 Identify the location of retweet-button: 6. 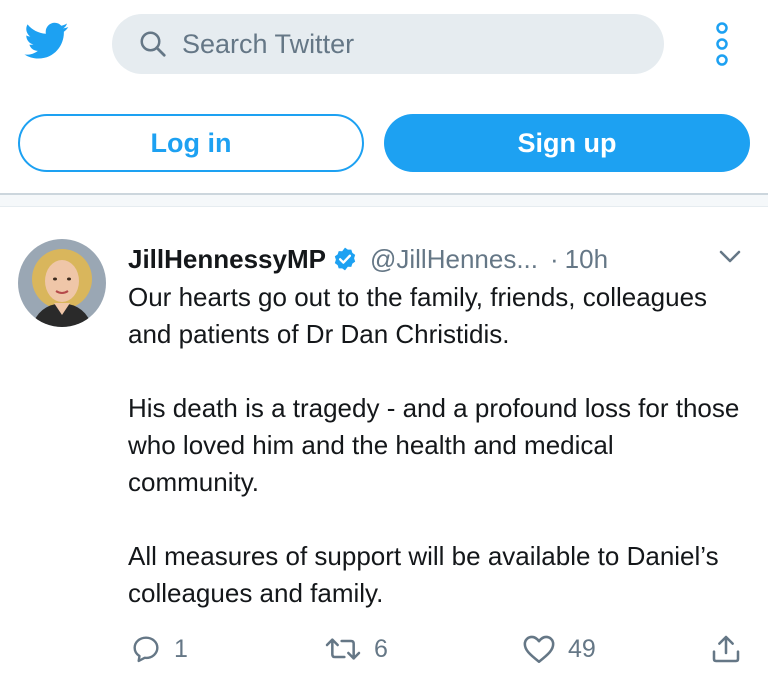
(356, 649).